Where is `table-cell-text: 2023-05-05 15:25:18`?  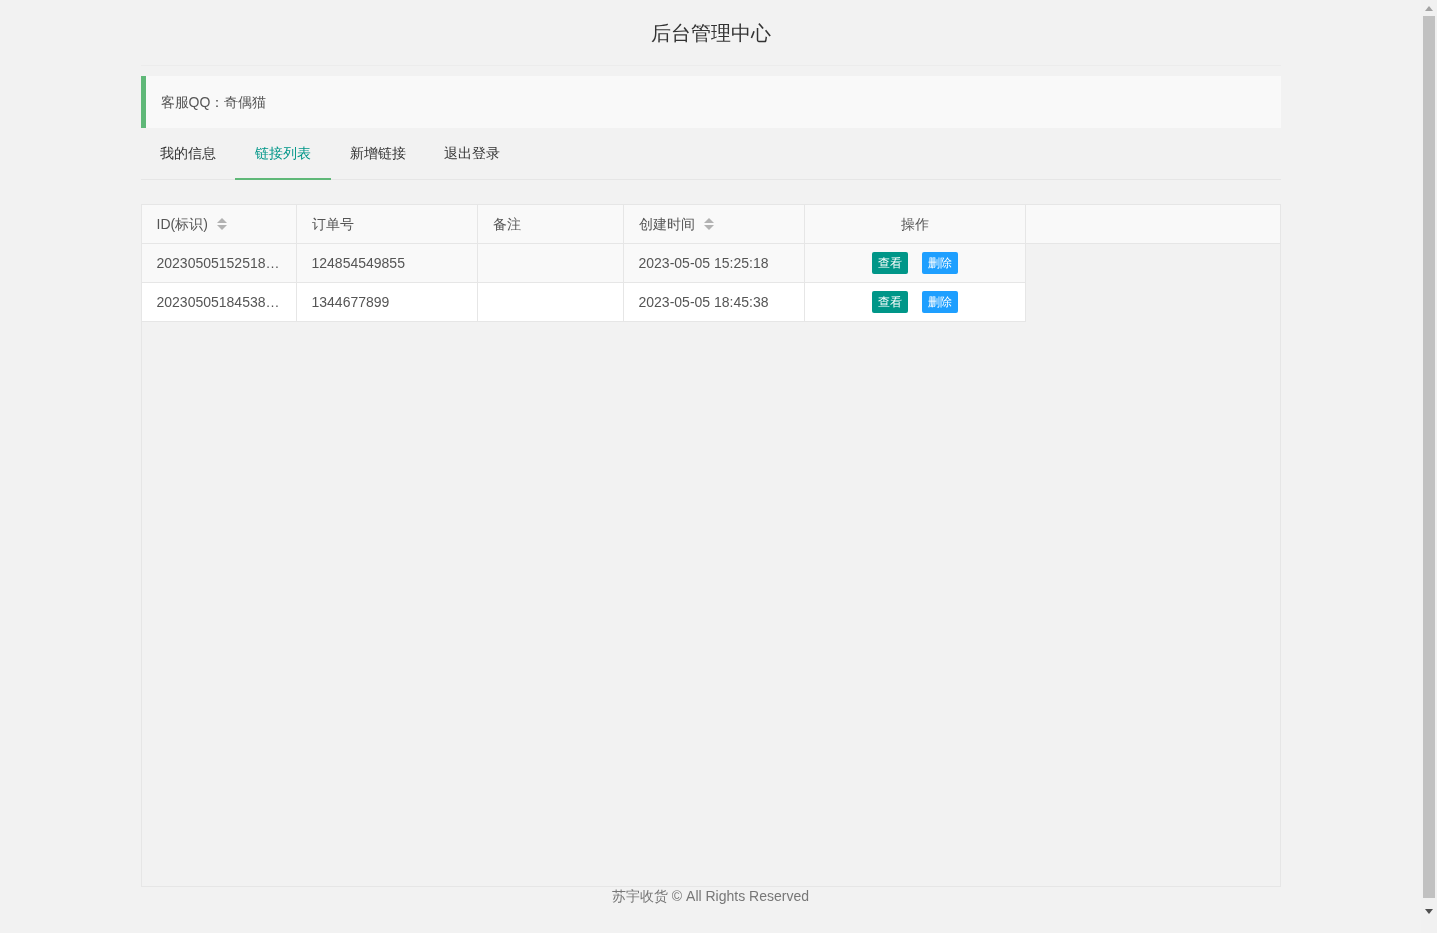
table-cell-text: 2023-05-05 15:25:18 is located at coordinates (703, 263).